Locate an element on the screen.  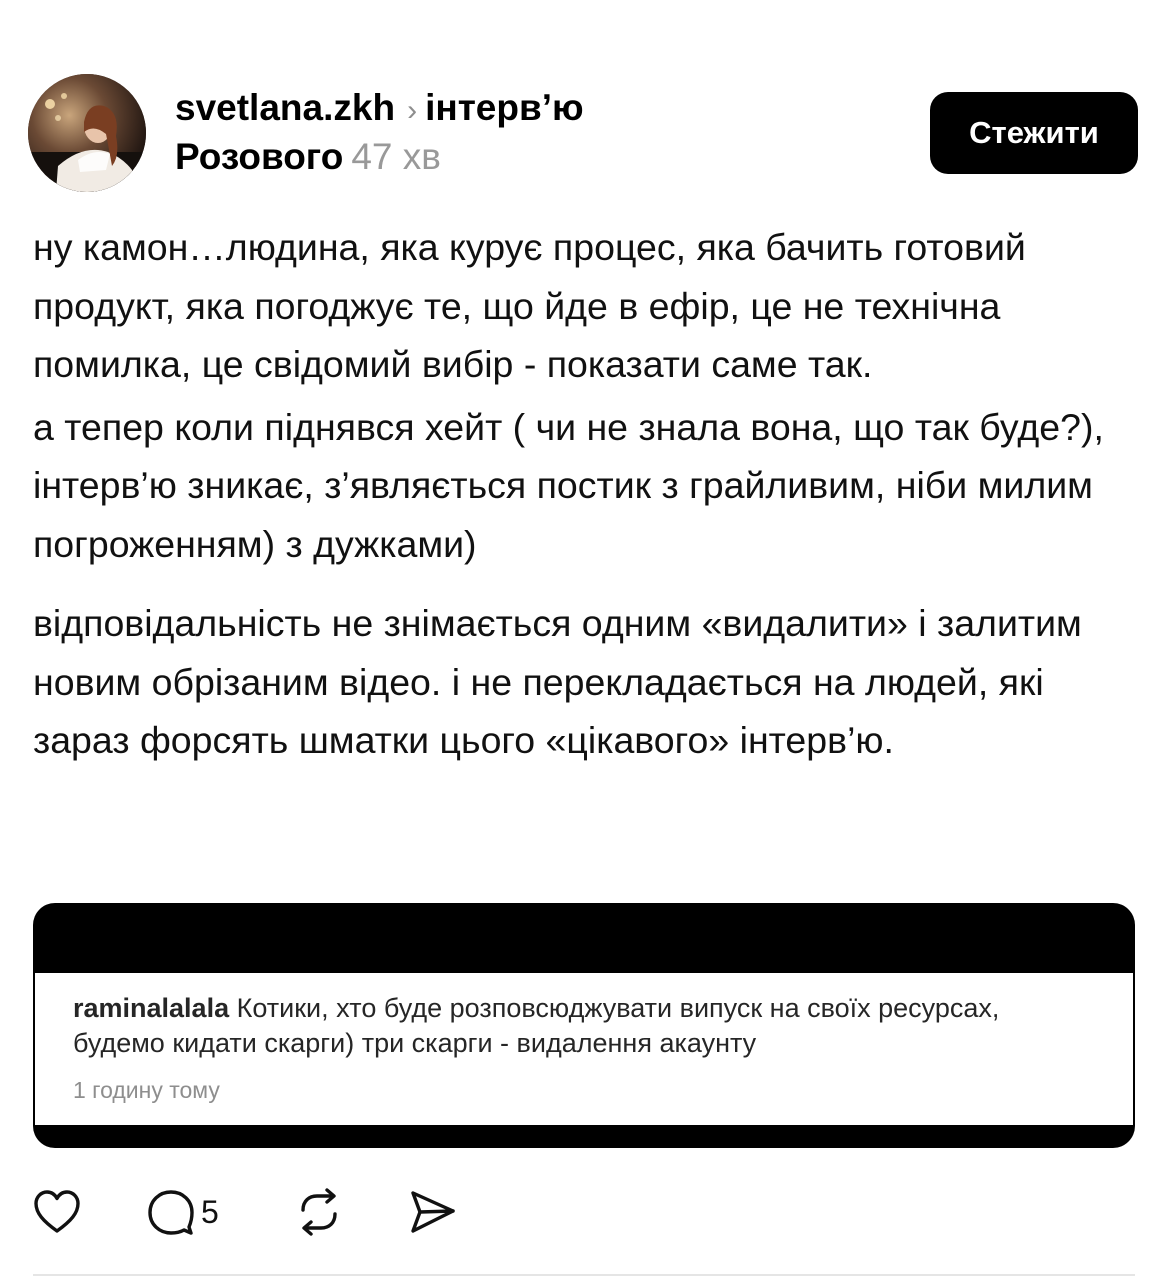
send-icon is located at coordinates (433, 1212).